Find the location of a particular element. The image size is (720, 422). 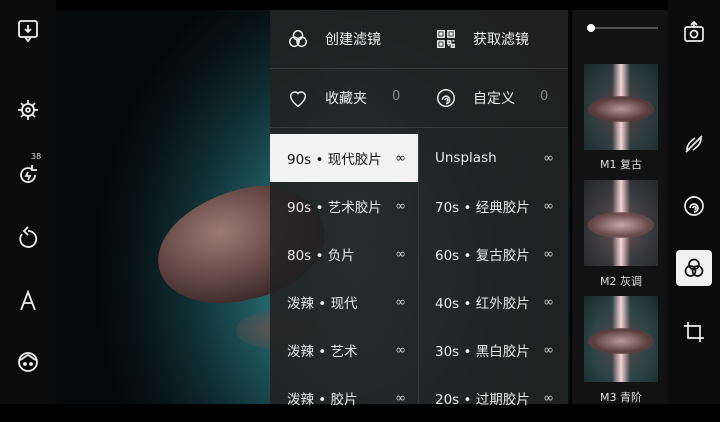

filter-item: 80s • 负片 ∞ is located at coordinates (344, 254).